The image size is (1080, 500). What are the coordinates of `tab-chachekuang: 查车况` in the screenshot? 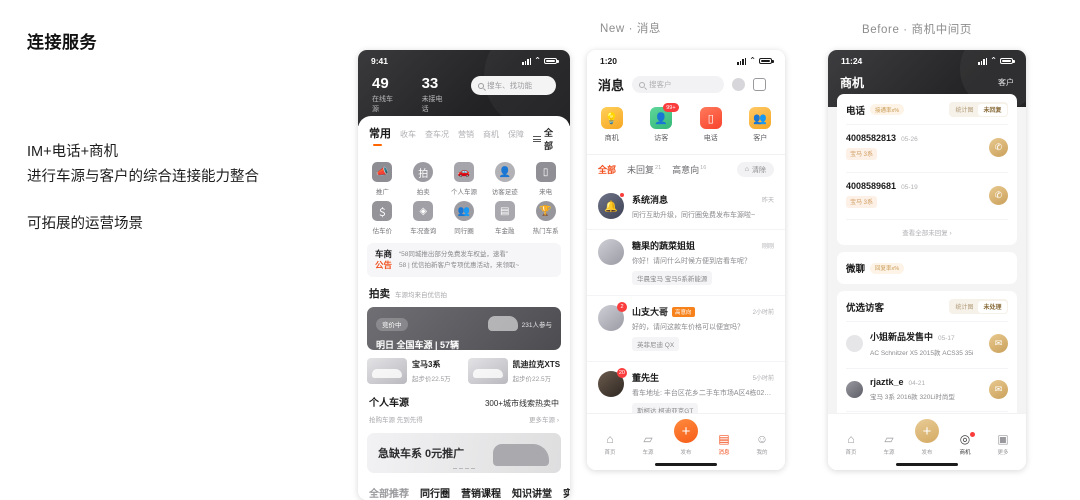 It's located at (437, 134).